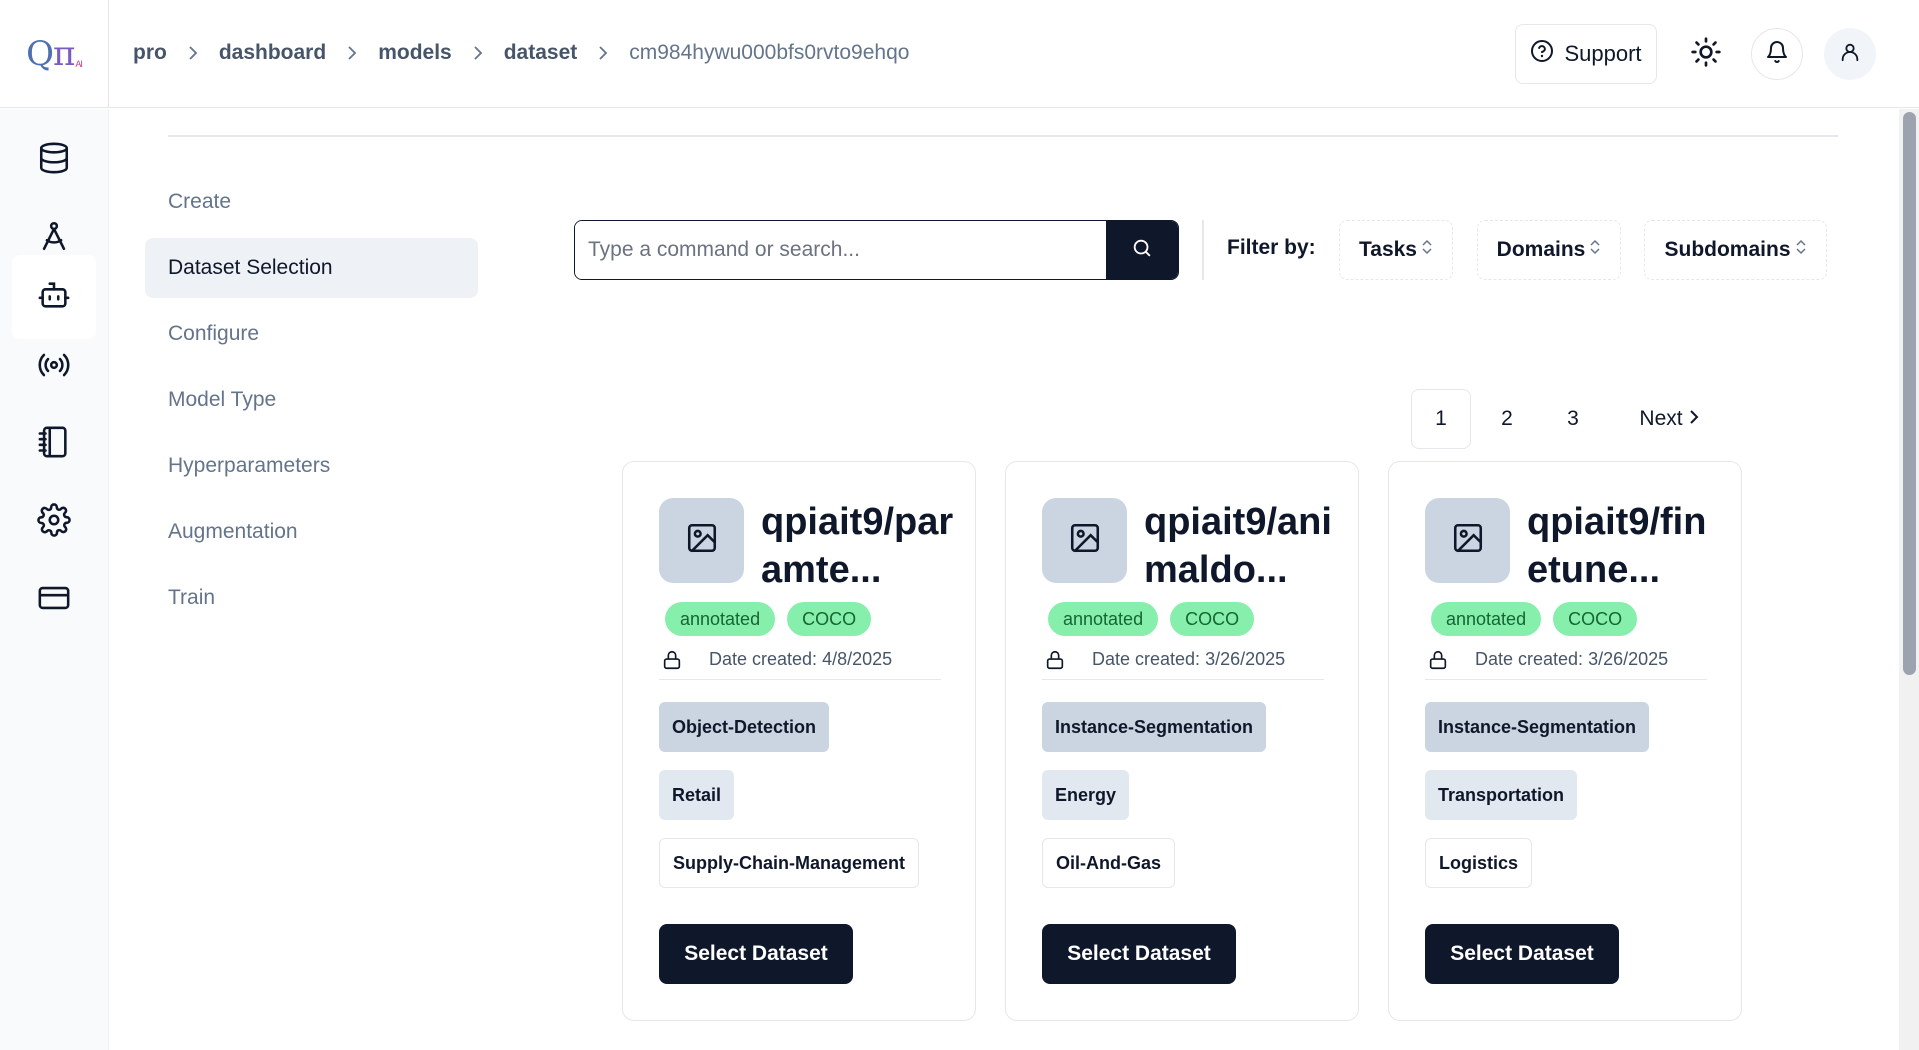 This screenshot has width=1919, height=1050. I want to click on help-circle-icon, so click(1542, 54).